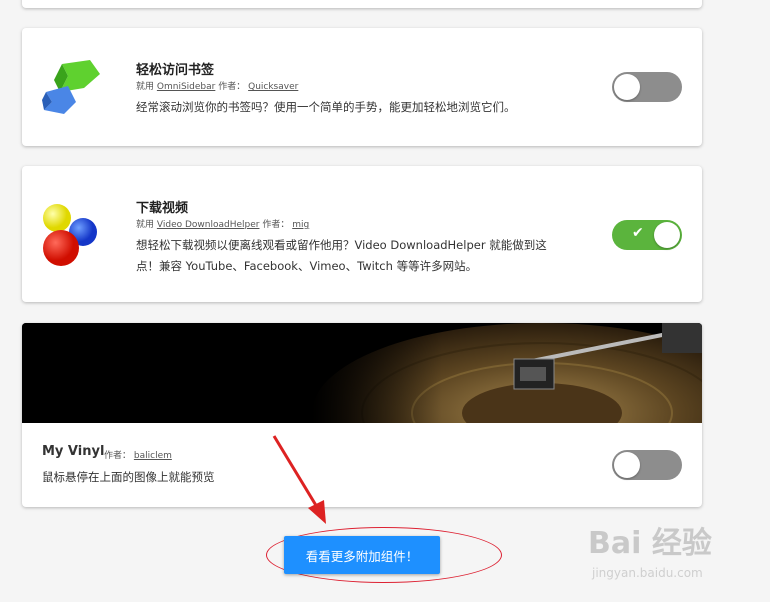 This screenshot has width=770, height=602. I want to click on theme-preview-image, so click(362, 373).